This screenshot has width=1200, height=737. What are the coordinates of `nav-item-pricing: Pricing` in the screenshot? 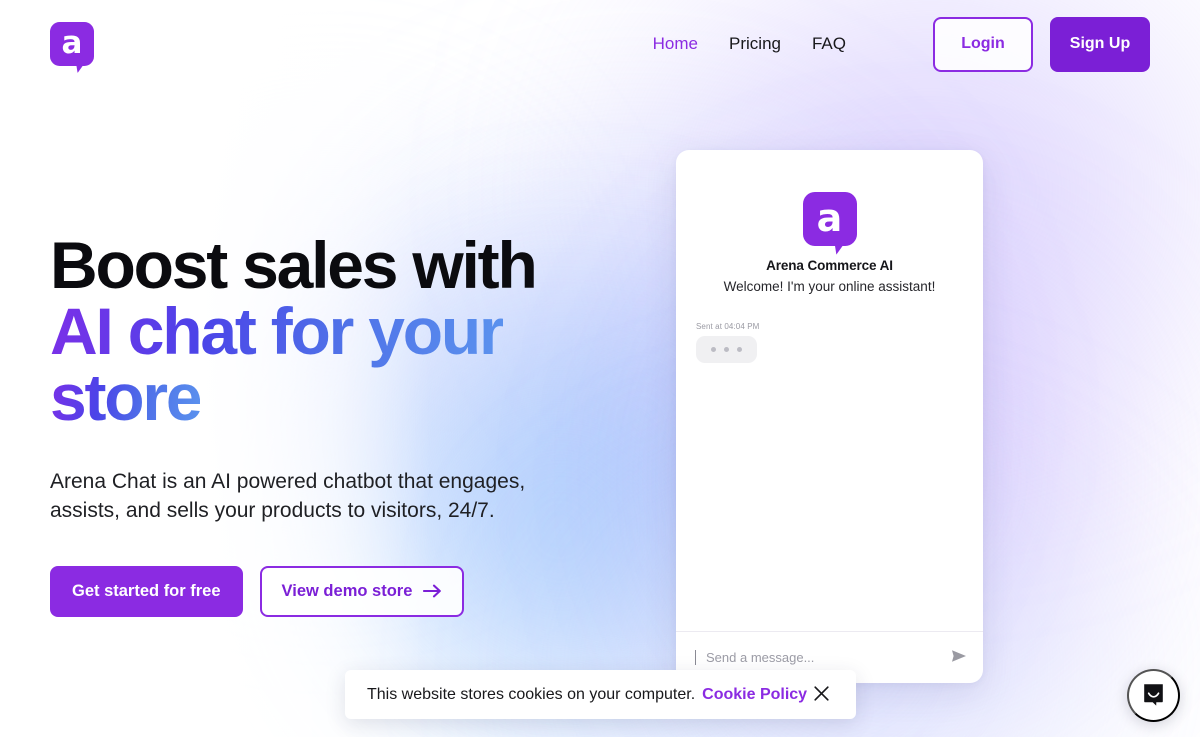 It's located at (755, 44).